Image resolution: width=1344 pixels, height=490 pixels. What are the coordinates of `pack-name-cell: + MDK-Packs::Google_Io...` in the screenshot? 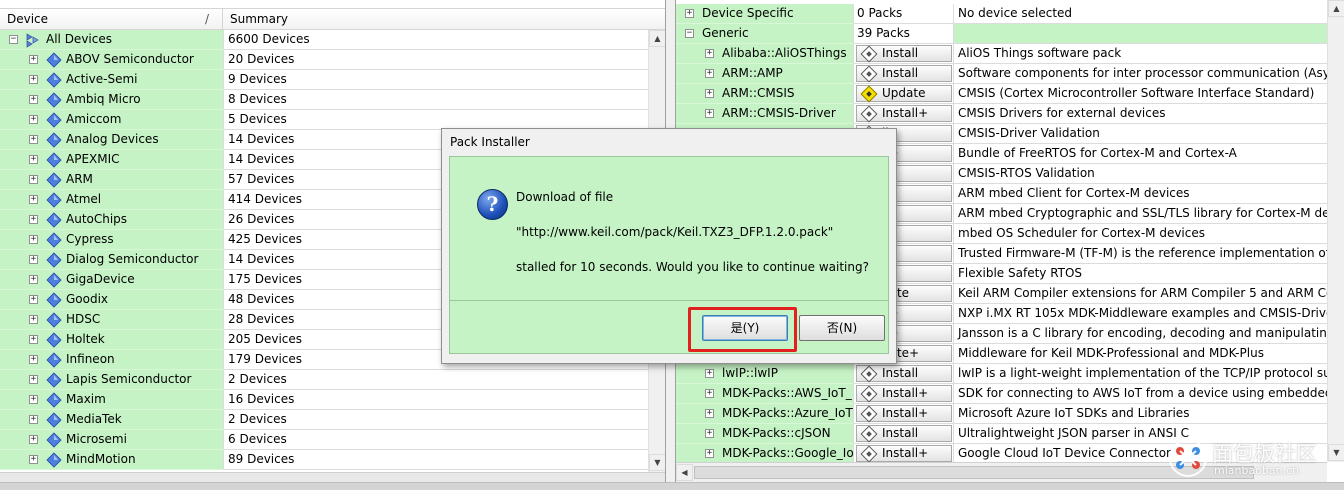 It's located at (770, 454).